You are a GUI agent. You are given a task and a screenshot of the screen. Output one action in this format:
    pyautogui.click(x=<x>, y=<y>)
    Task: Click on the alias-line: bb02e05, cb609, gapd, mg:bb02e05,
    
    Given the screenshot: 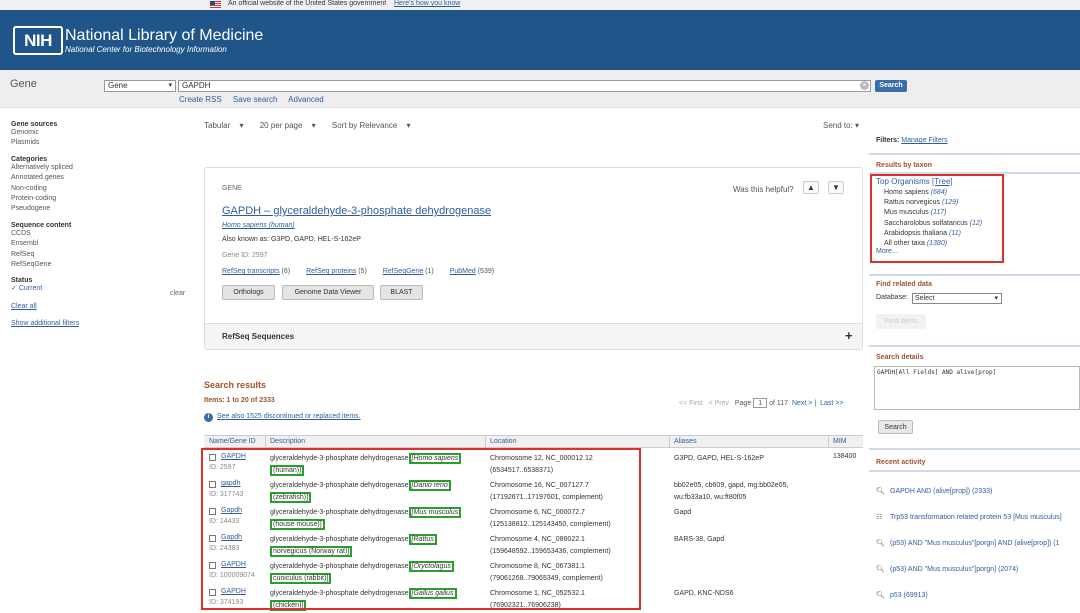 What is the action you would take?
    pyautogui.click(x=731, y=485)
    